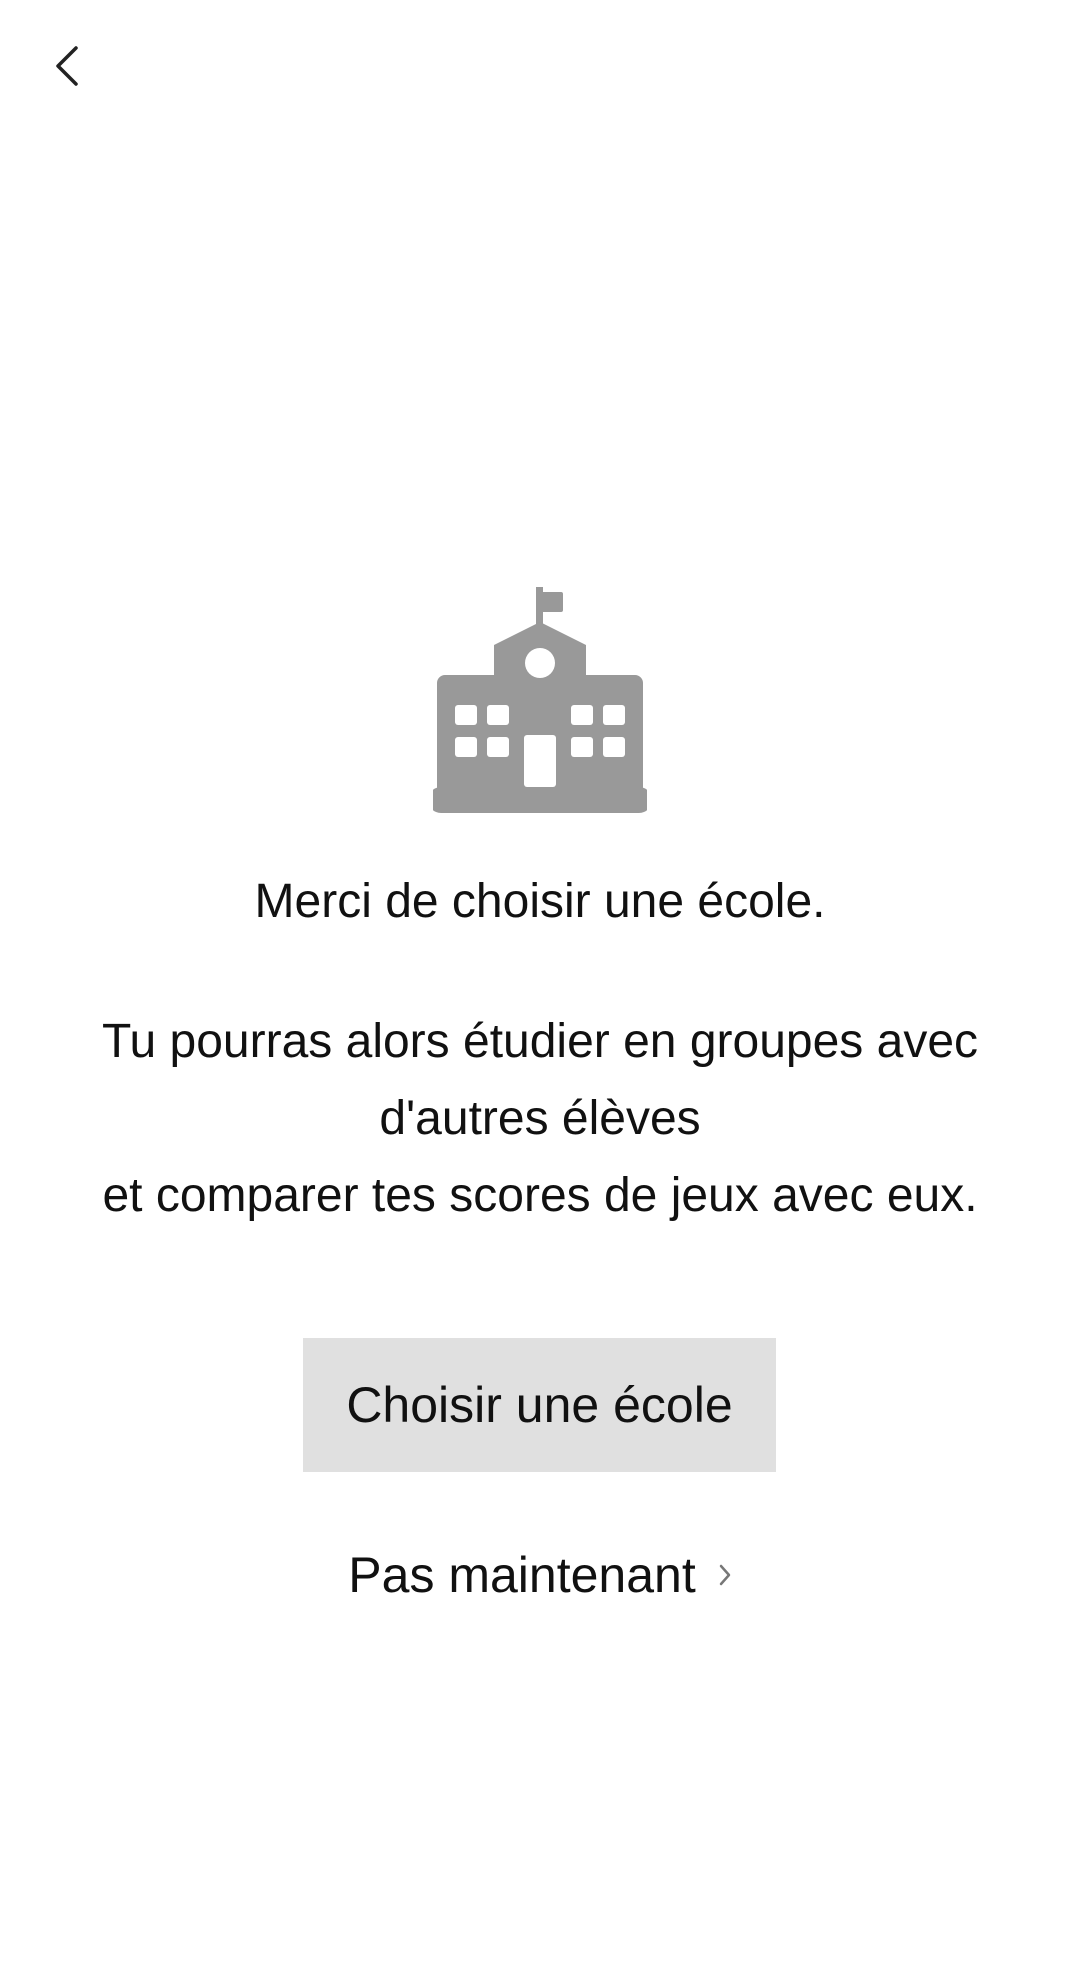  What do you see at coordinates (540, 1041) in the screenshot?
I see `description-line: Tu pourras alors étudier en groupes avec` at bounding box center [540, 1041].